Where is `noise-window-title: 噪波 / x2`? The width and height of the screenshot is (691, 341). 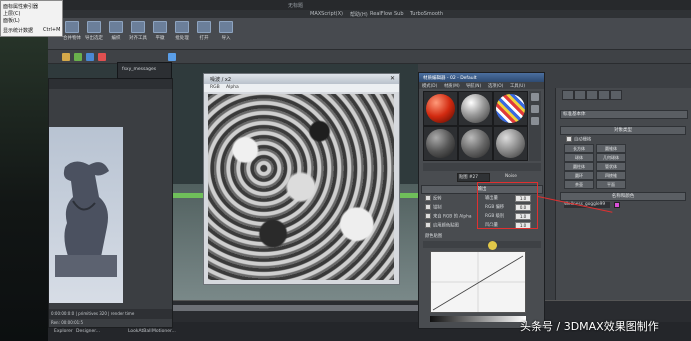
noise-window-title: 噪波 / x2 is located at coordinates (221, 80).